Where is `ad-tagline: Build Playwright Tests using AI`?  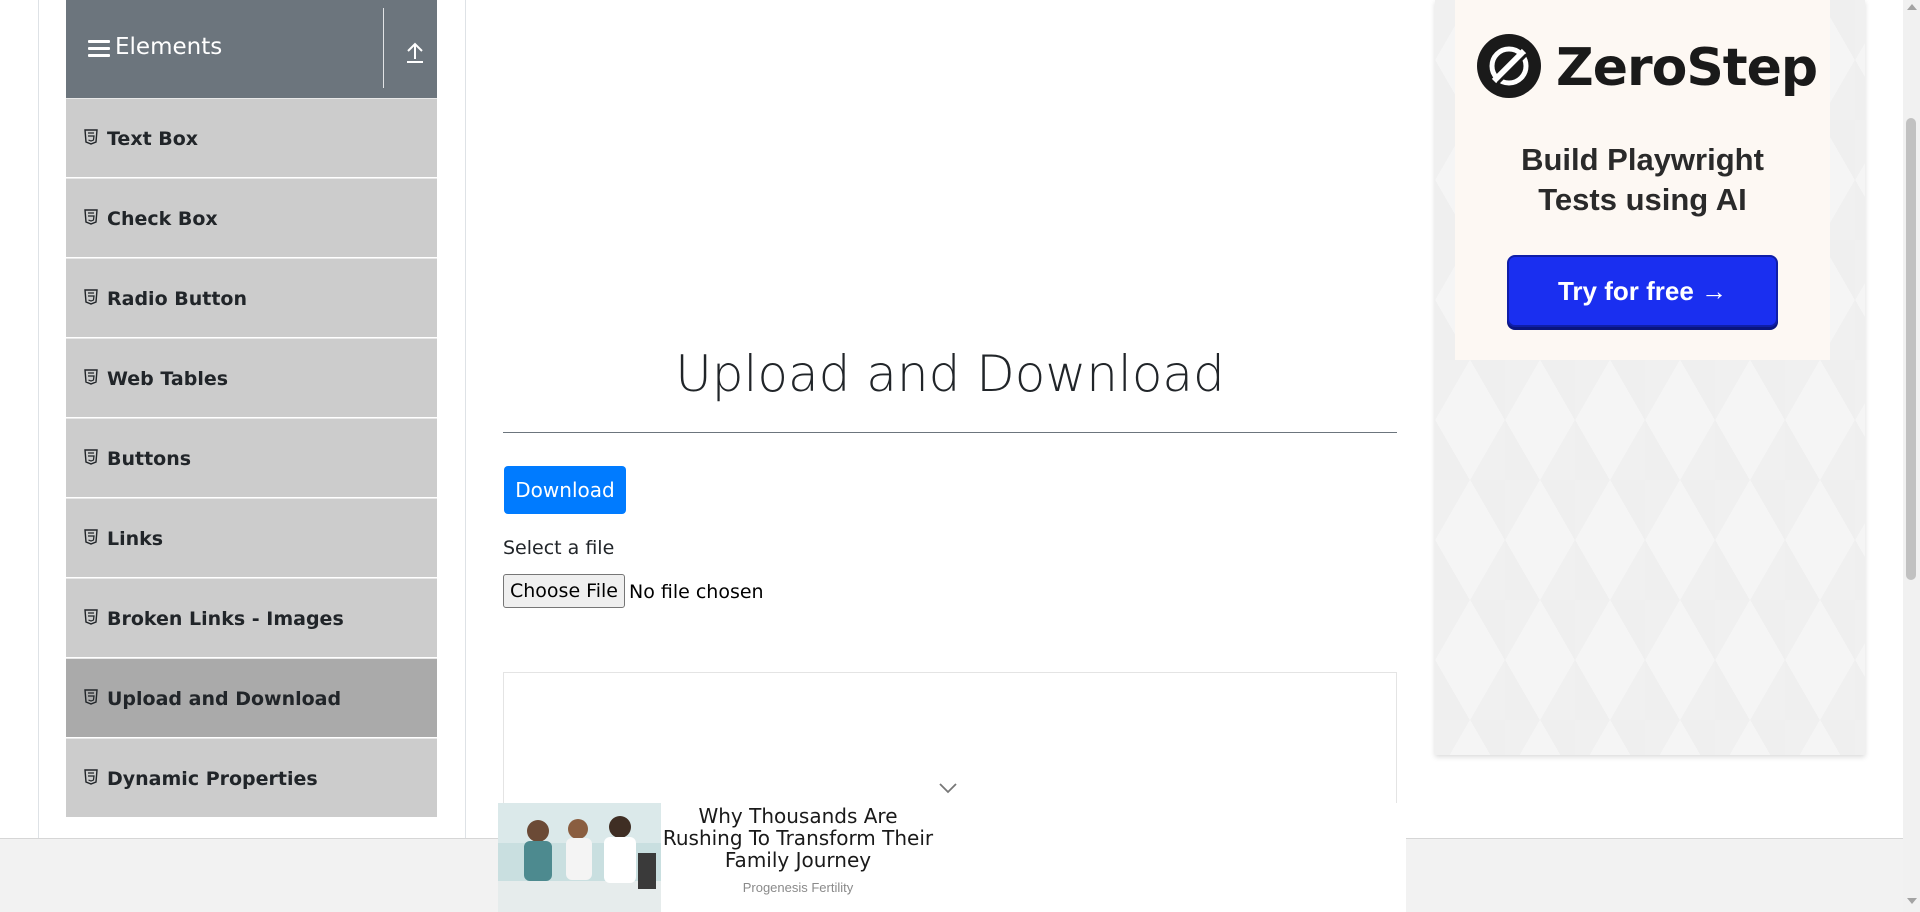 ad-tagline: Build Playwright Tests using AI is located at coordinates (1642, 180).